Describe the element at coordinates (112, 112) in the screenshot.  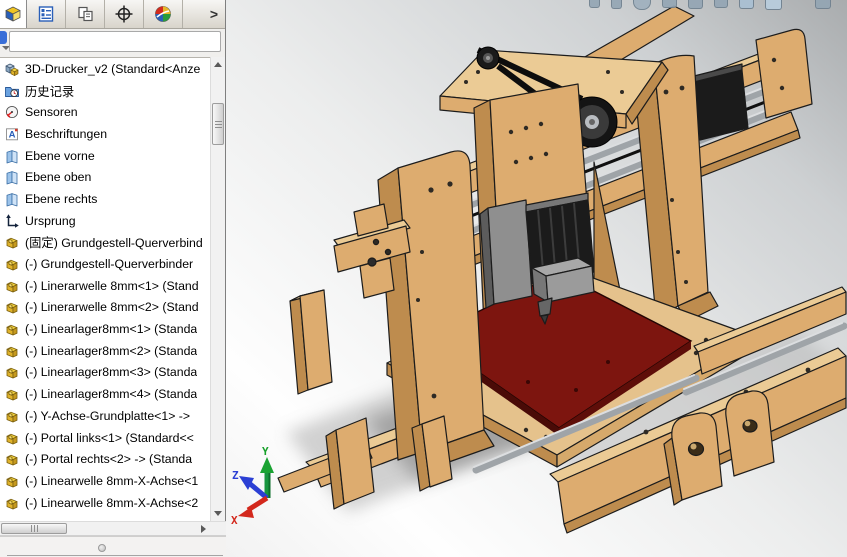
I see `tree-item-sensors: Sensoren` at that location.